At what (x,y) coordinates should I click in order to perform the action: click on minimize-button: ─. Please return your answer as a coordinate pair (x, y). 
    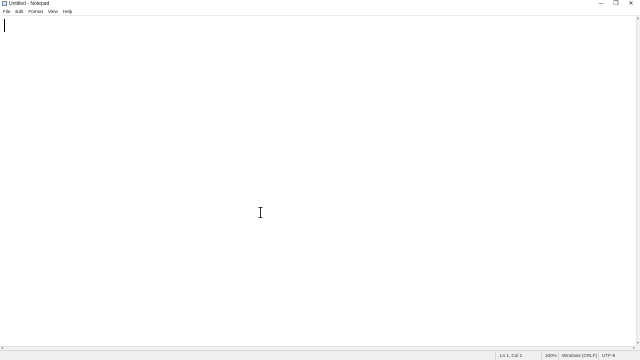
    Looking at the image, I should click on (601, 4).